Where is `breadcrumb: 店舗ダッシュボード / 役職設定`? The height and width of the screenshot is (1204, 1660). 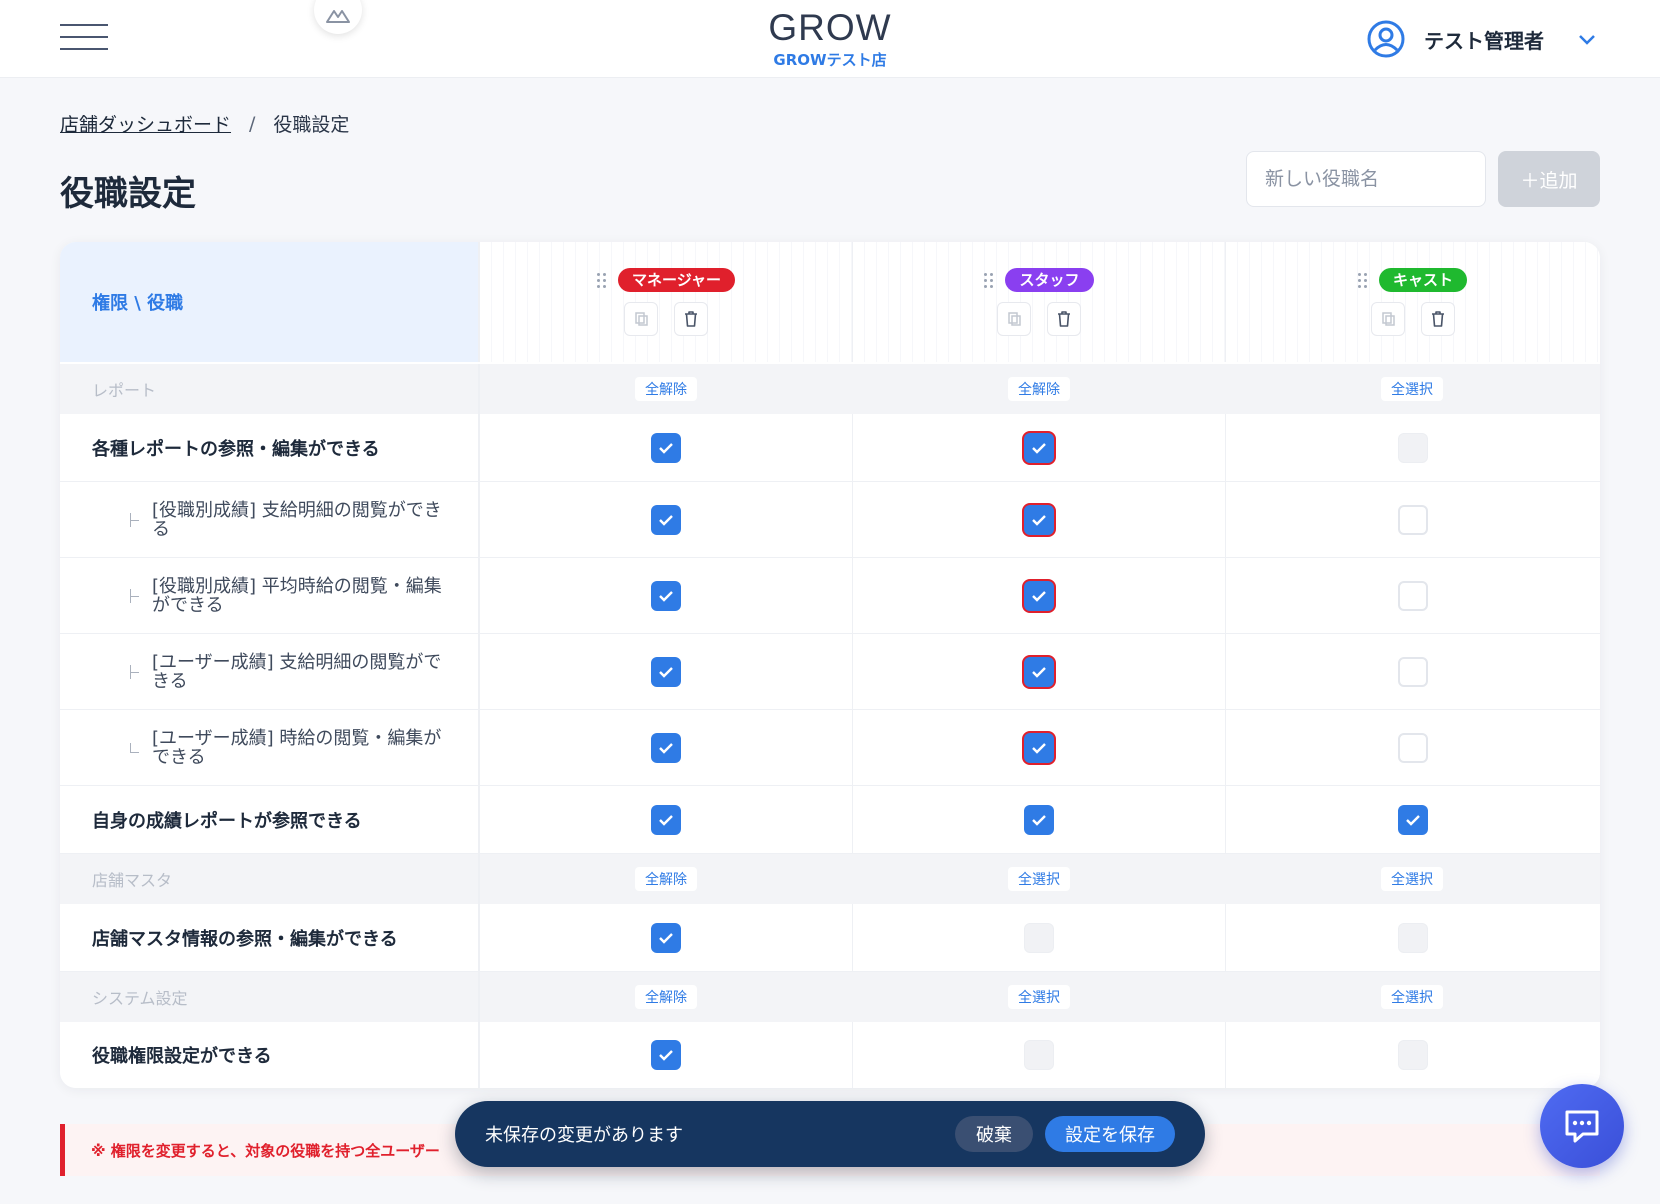
breadcrumb: 店舗ダッシュボード / 役職設定 is located at coordinates (204, 123).